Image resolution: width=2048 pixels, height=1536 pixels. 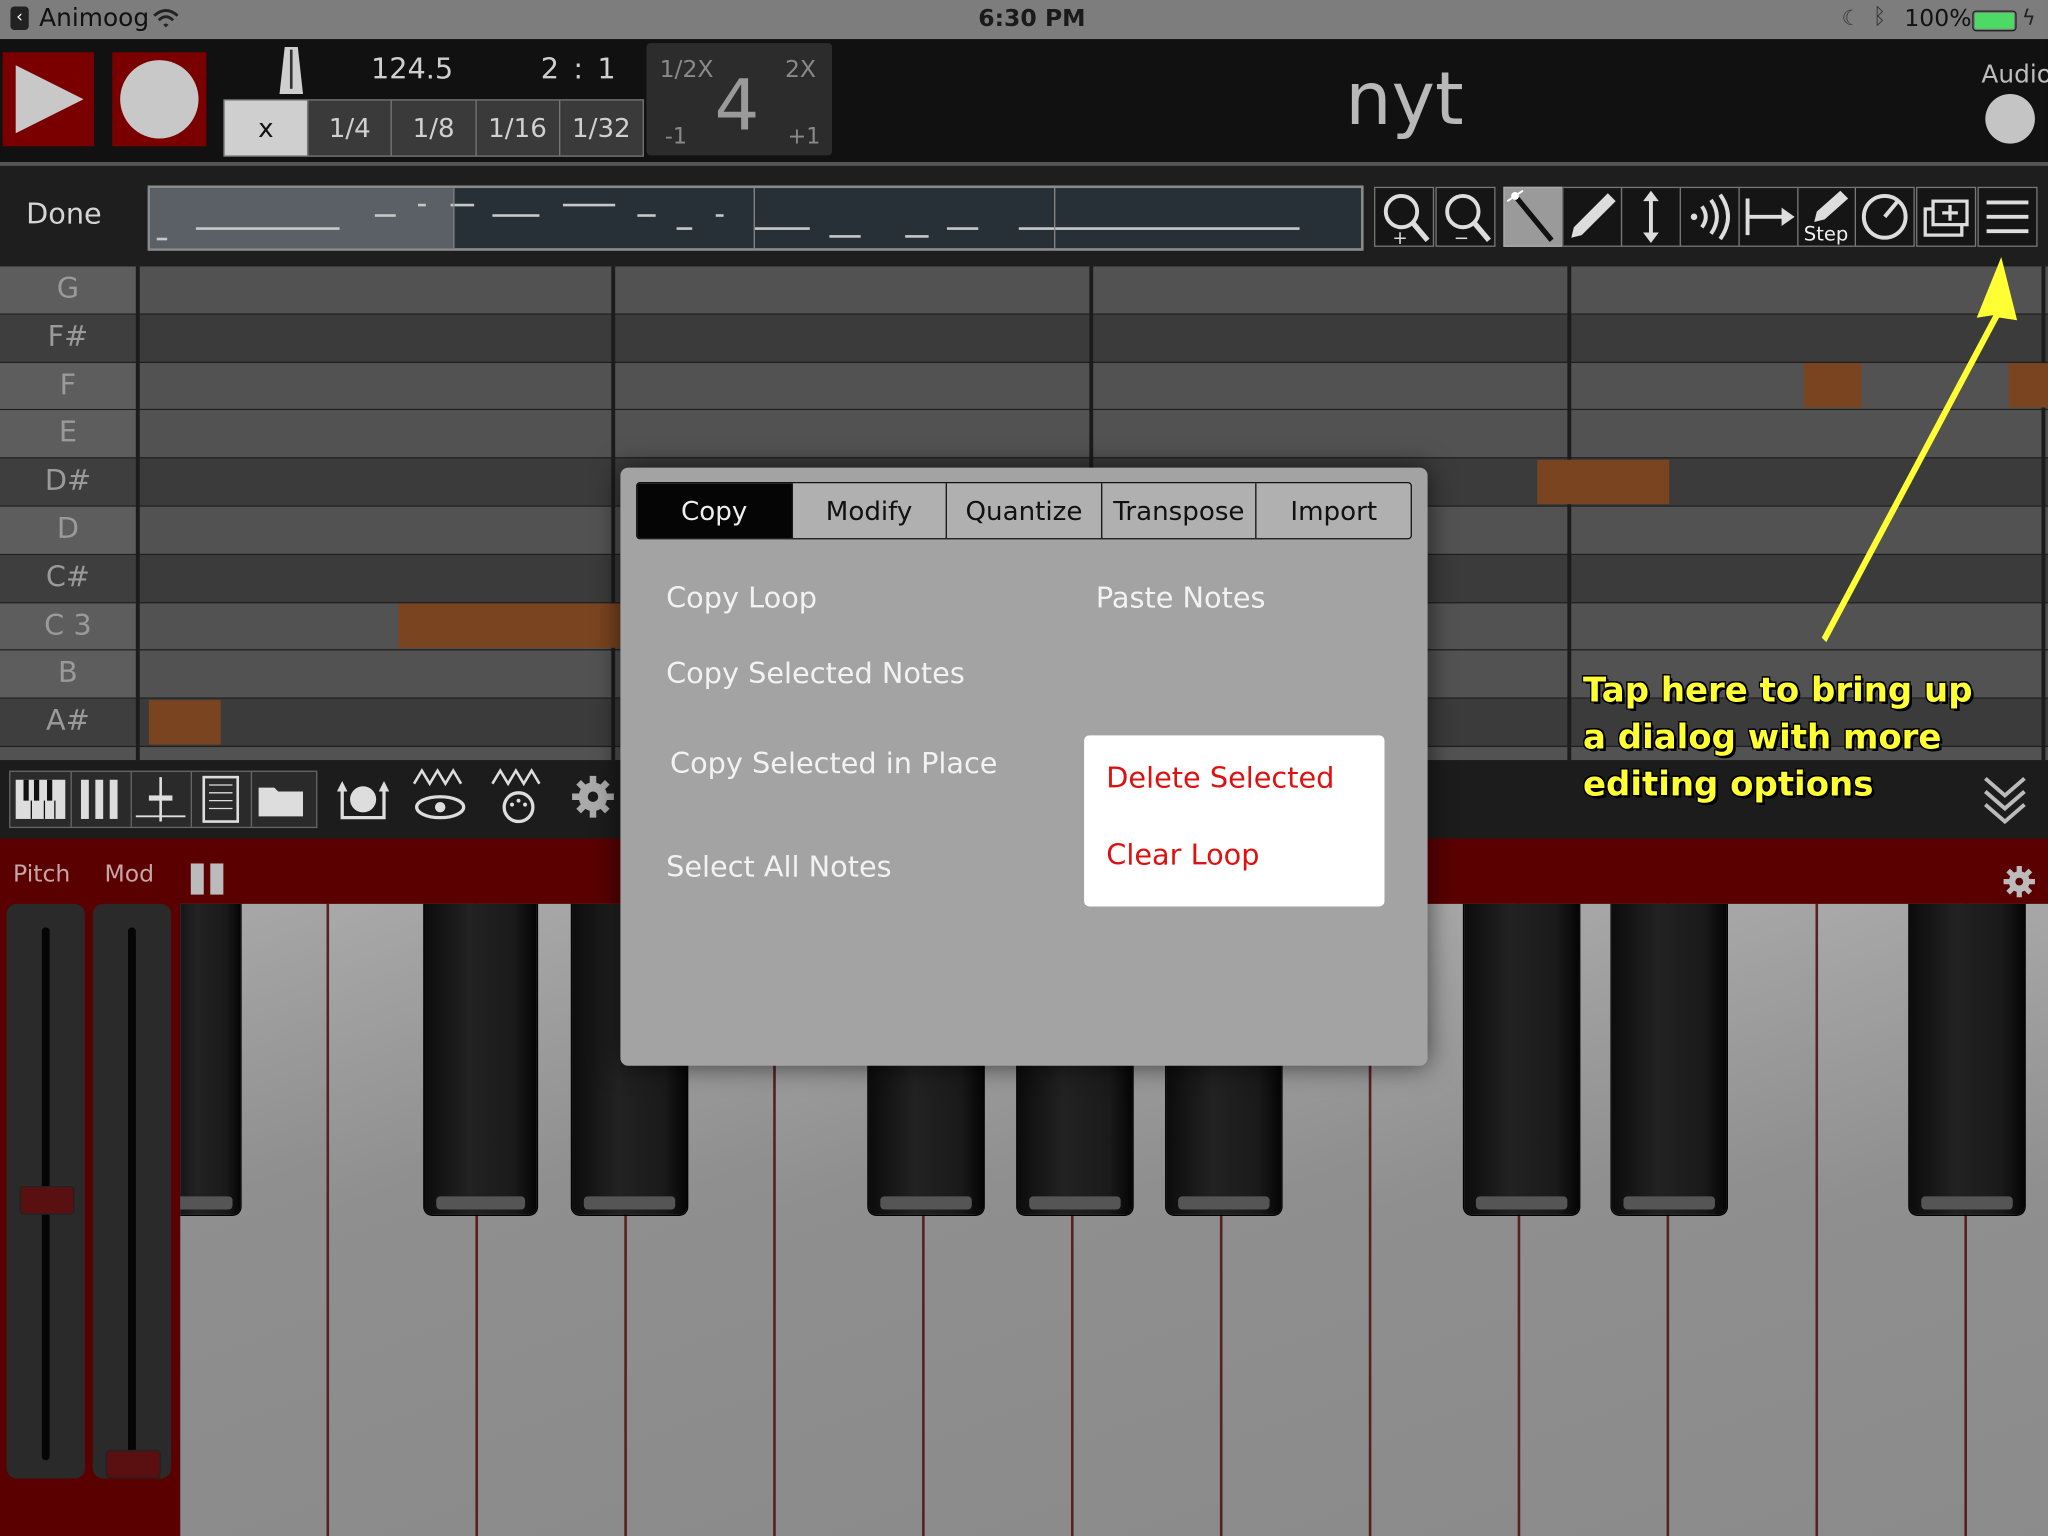 What do you see at coordinates (1032, 19) in the screenshot?
I see `status-time: 6:30 PM` at bounding box center [1032, 19].